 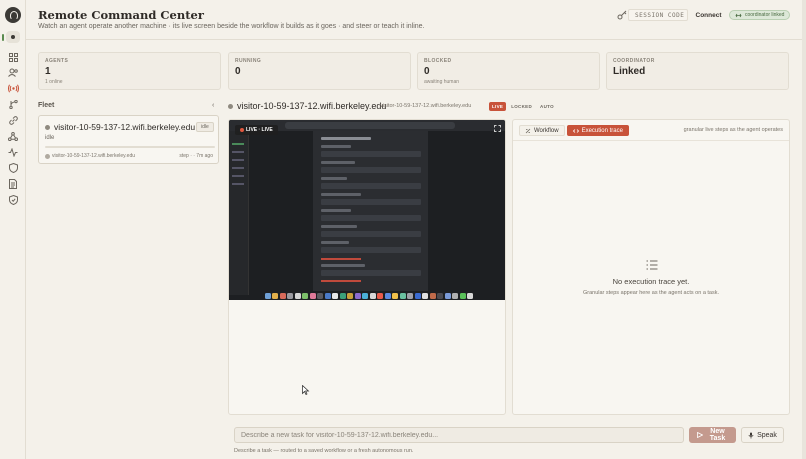 I want to click on mode-auto-button: AUTO, so click(x=547, y=106).